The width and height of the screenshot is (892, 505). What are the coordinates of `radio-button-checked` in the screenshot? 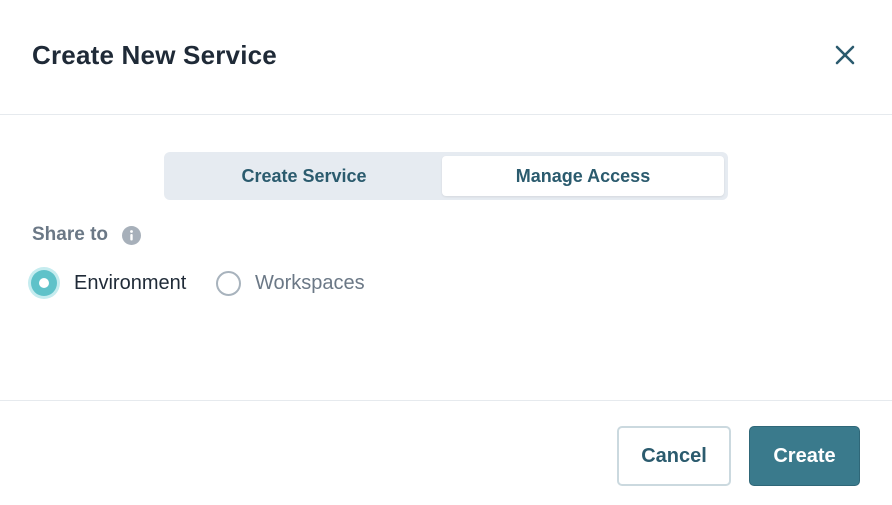 It's located at (44, 283).